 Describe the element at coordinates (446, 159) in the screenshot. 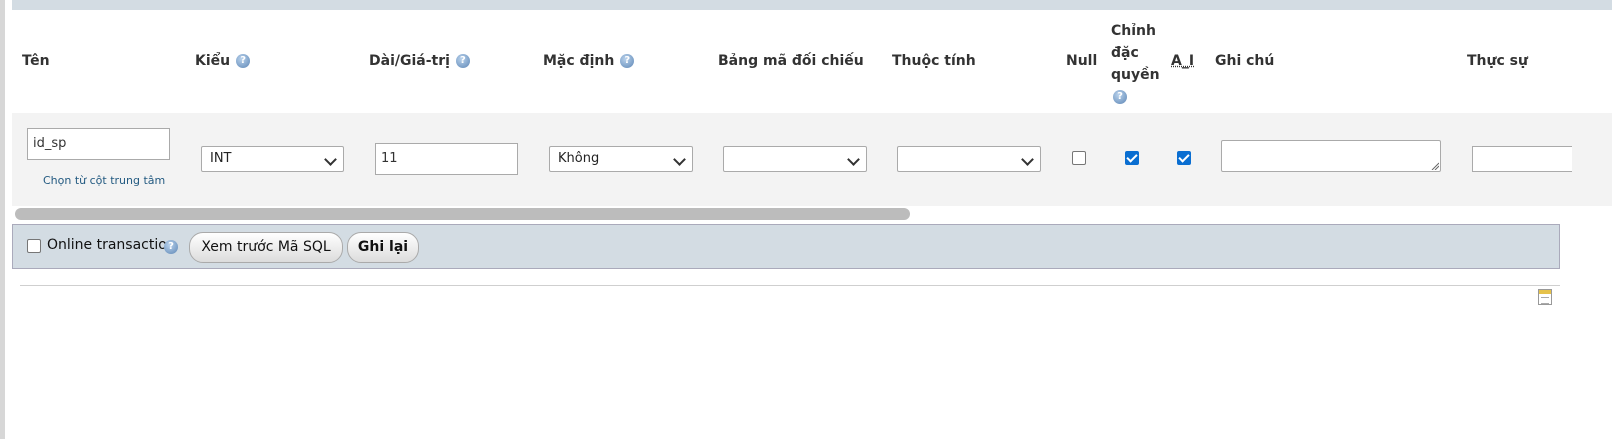

I see `length-input: 11` at that location.